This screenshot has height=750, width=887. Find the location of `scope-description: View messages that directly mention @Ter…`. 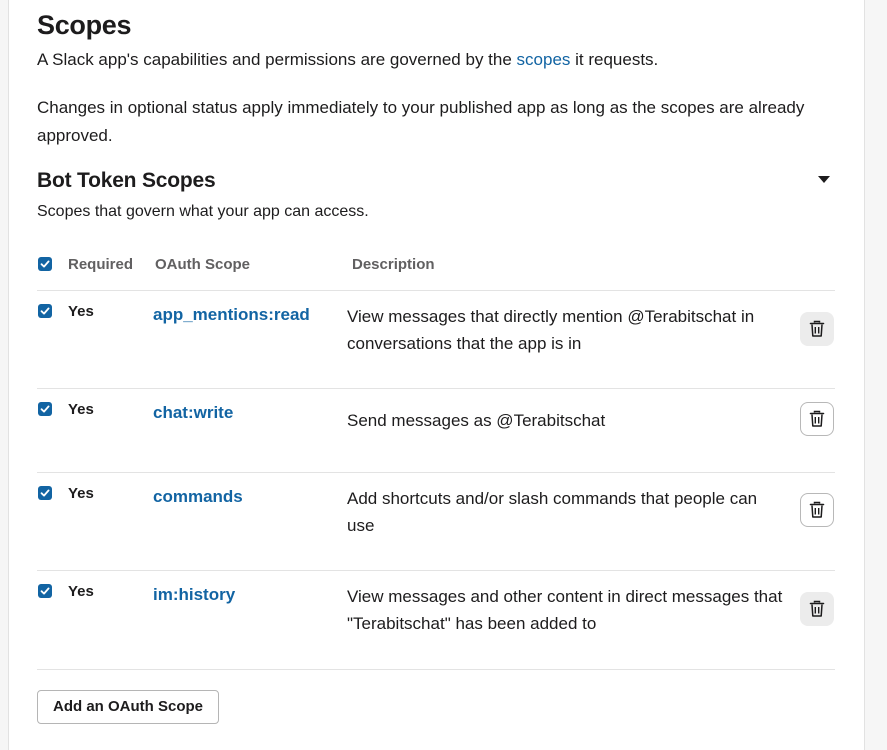

scope-description: View messages that directly mention @Ter… is located at coordinates (551, 330).